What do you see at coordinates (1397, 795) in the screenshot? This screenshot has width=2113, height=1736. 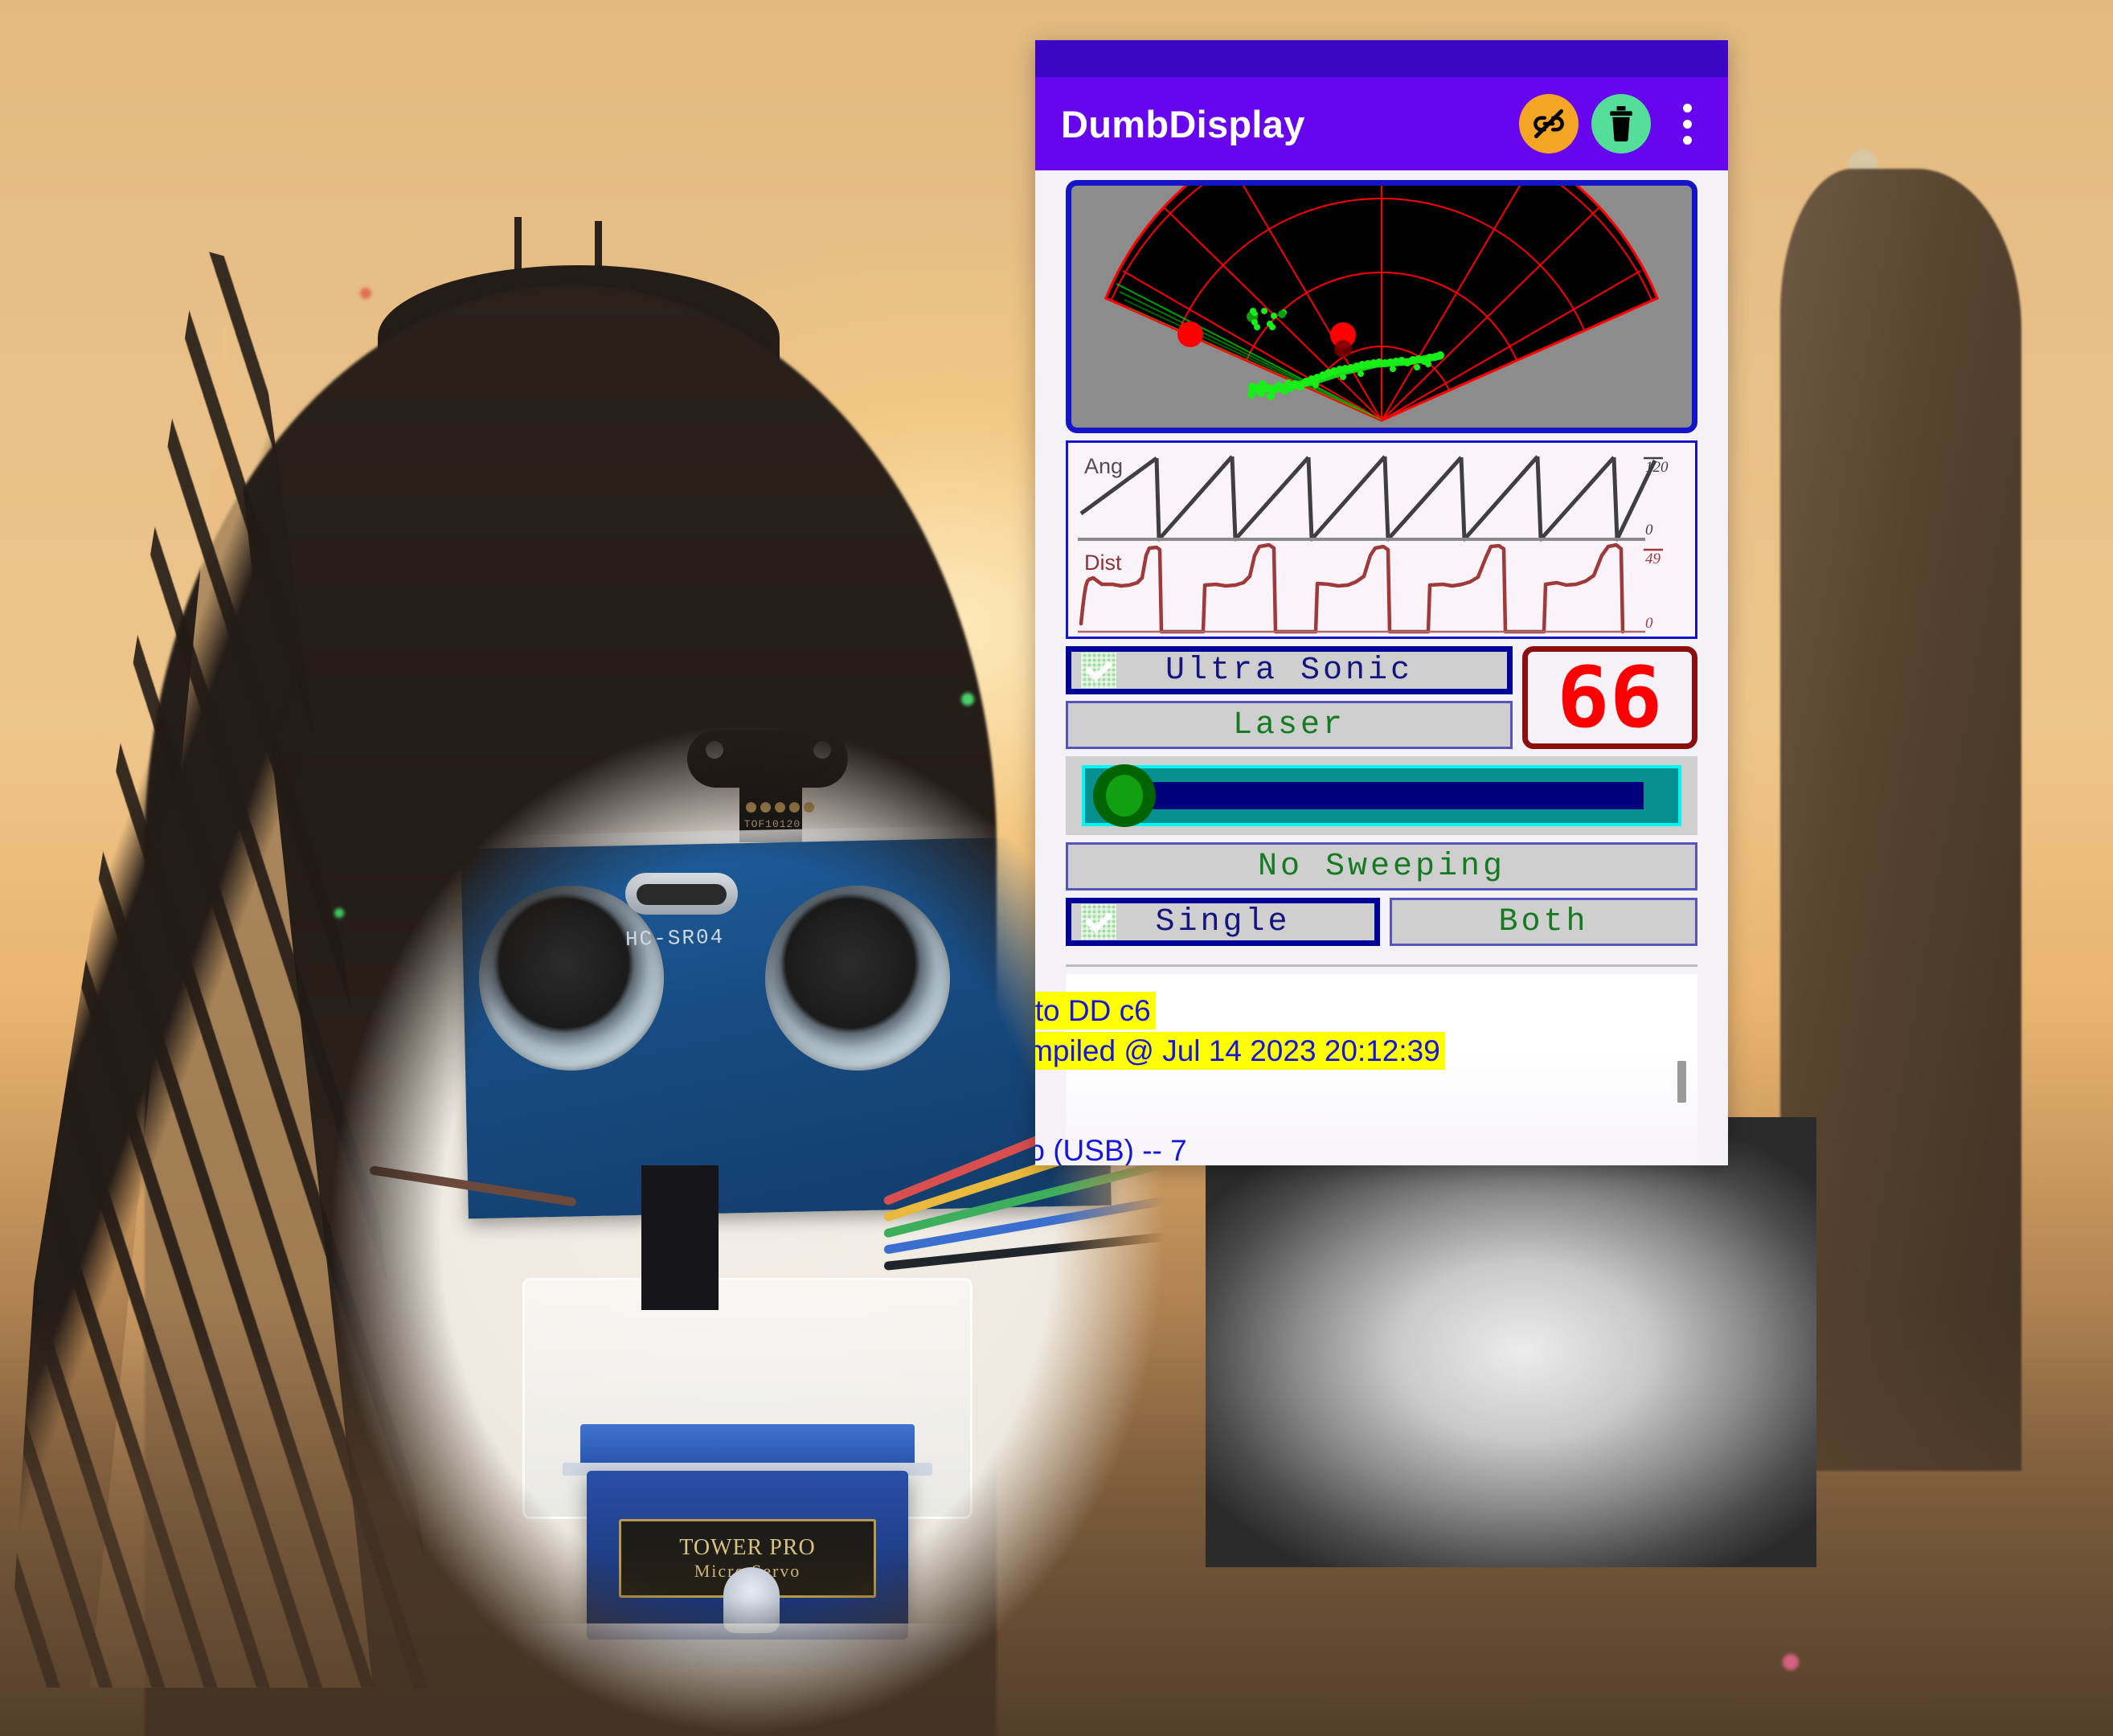 I see `slider-fill-bar` at bounding box center [1397, 795].